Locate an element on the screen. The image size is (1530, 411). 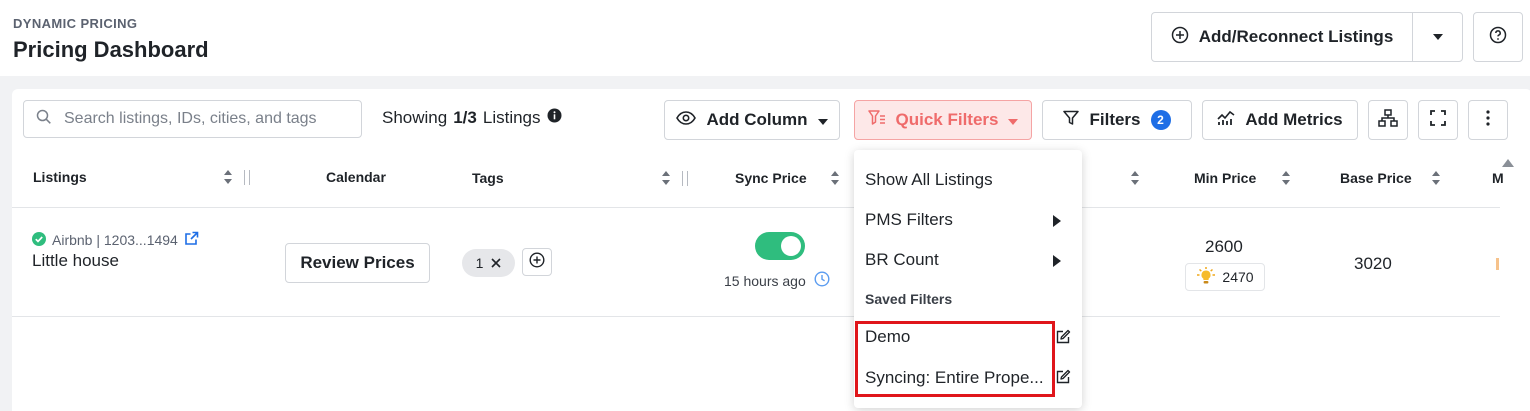
column-header-min-price: Min Price is located at coordinates (1225, 178).